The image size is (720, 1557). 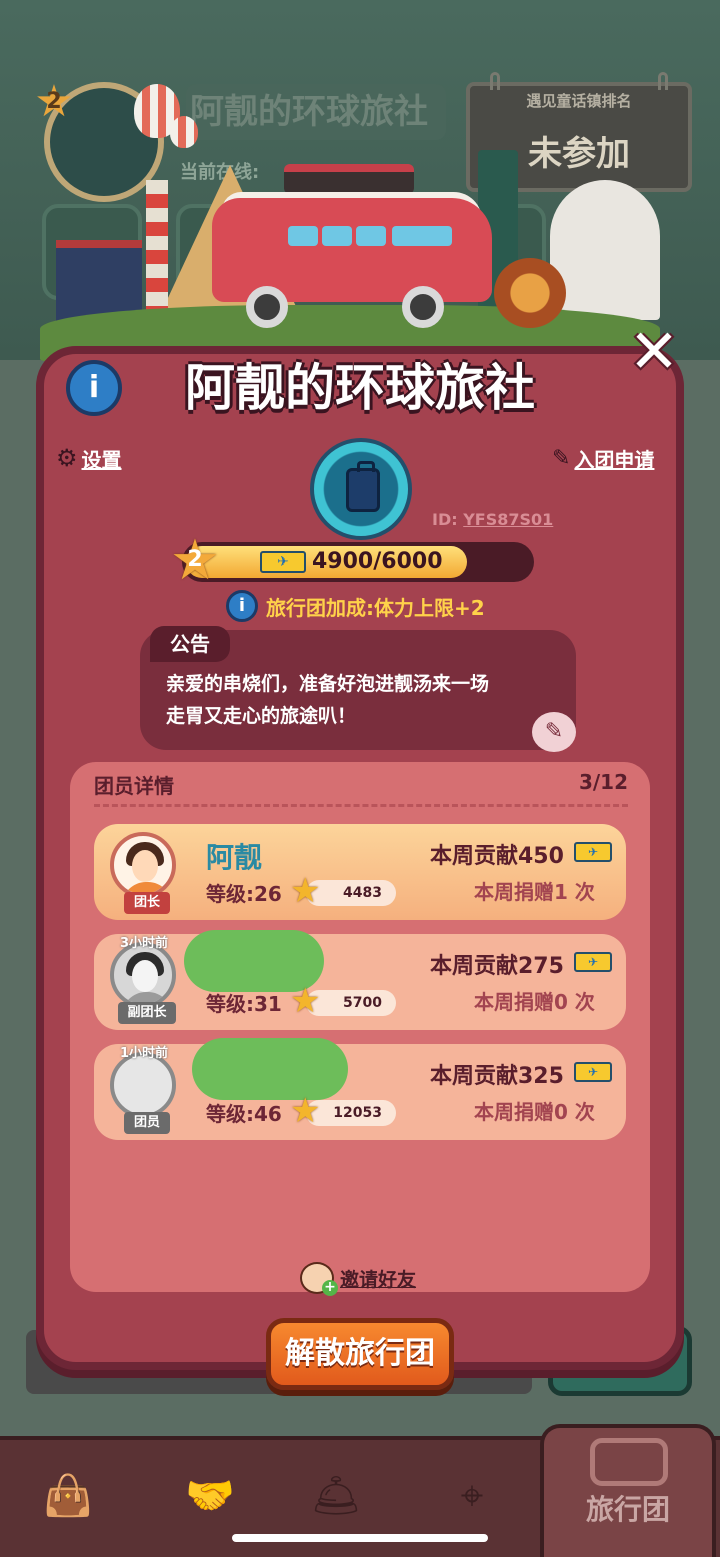 I want to click on experience-bar: ✈ 4900/6000, so click(x=358, y=562).